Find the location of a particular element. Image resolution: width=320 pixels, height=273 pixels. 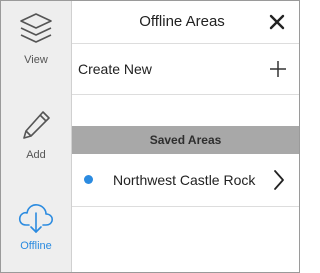

close-button is located at coordinates (277, 22).